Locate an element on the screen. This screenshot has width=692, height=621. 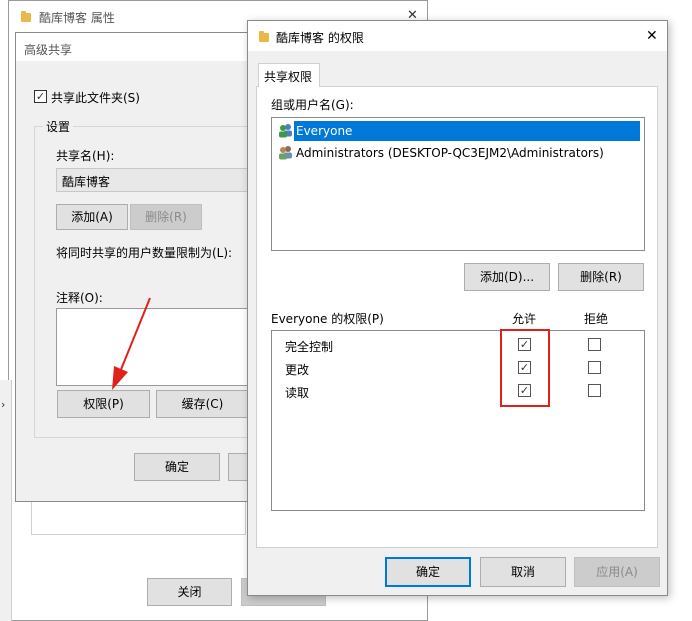
share-name-field: 酷库博客 is located at coordinates (156, 180).